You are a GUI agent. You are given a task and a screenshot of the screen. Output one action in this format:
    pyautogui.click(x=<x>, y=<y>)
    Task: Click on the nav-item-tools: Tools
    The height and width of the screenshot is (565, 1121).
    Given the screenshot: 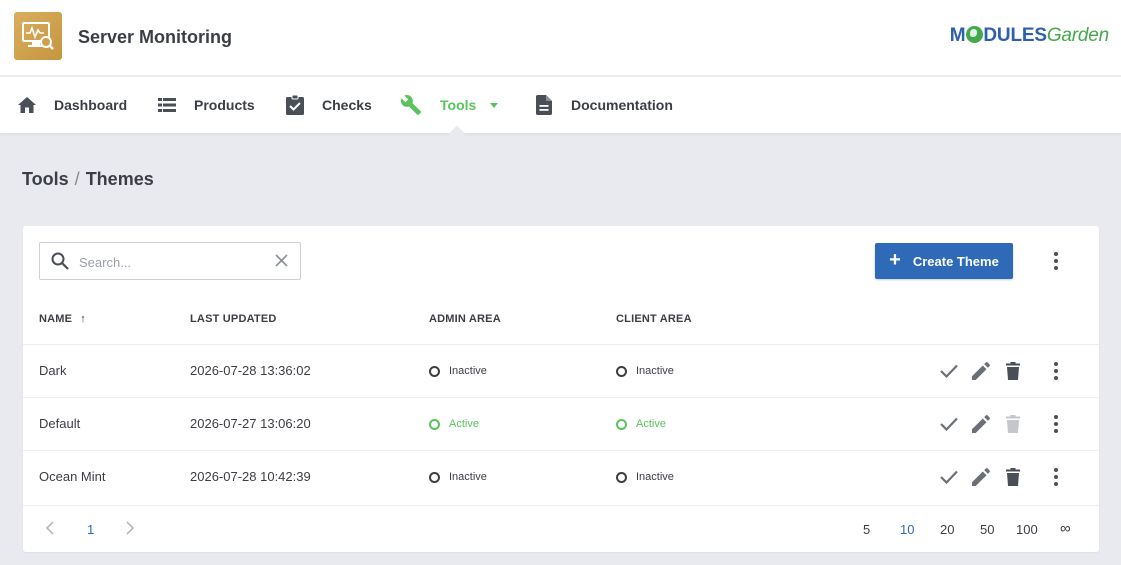 What is the action you would take?
    pyautogui.click(x=449, y=105)
    